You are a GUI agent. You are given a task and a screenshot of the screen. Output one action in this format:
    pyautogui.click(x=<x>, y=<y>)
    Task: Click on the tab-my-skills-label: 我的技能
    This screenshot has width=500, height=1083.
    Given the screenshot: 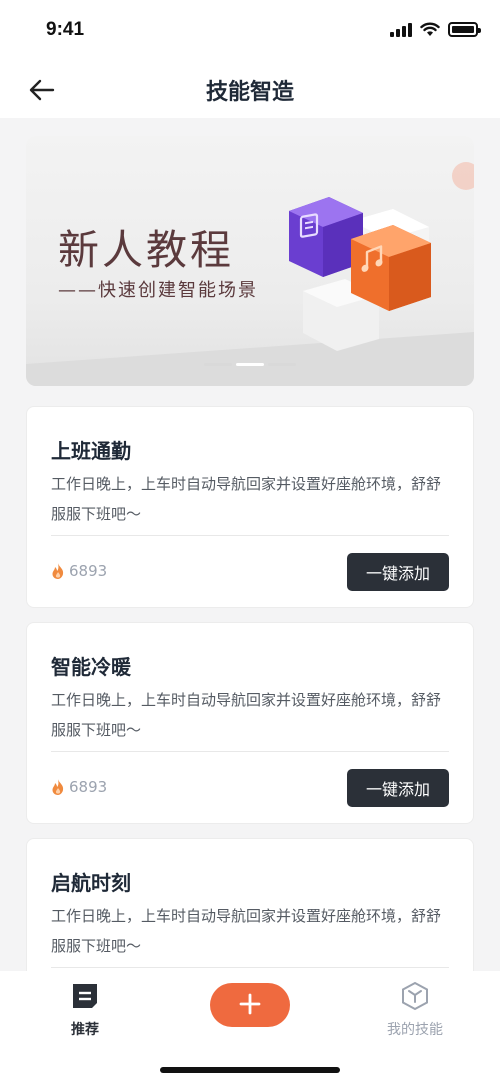 What is the action you would take?
    pyautogui.click(x=415, y=1030)
    